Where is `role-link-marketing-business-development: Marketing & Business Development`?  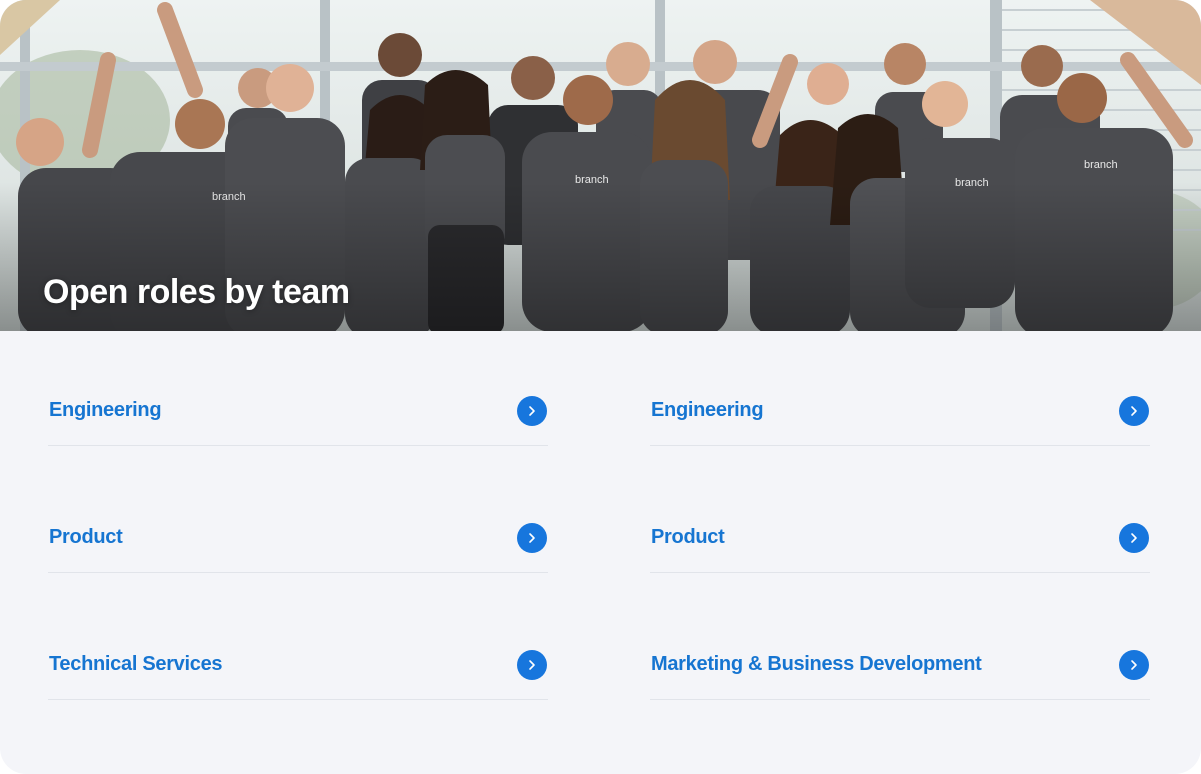 role-link-marketing-business-development: Marketing & Business Development is located at coordinates (900, 643).